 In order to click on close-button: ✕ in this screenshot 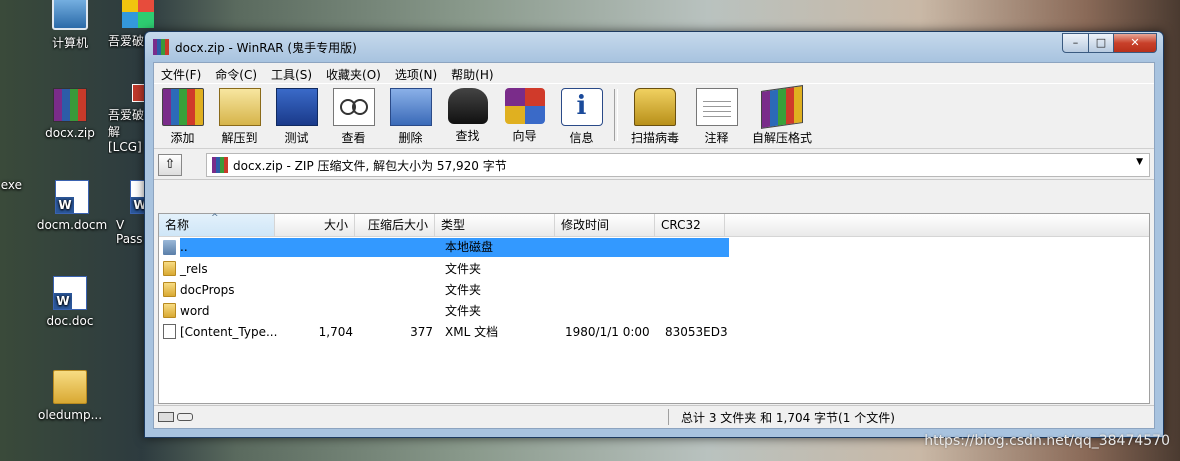, I will do `click(1135, 43)`.